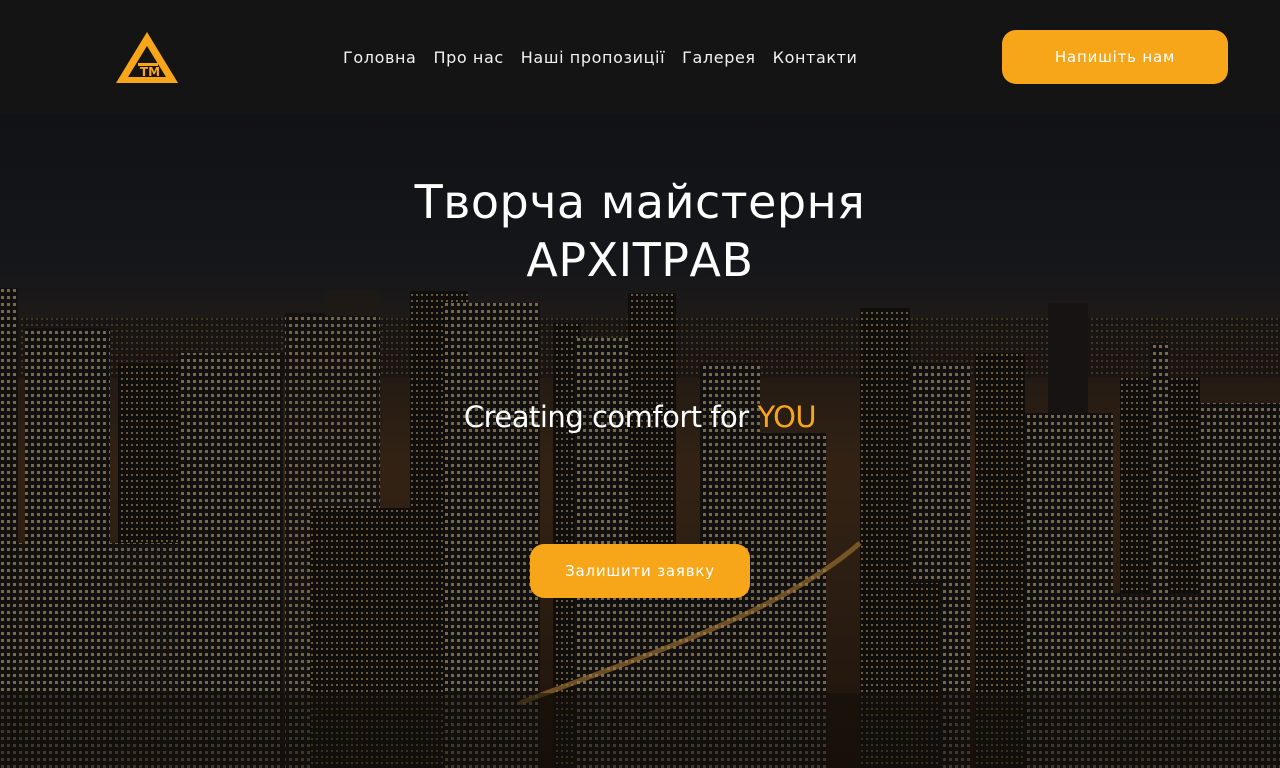  Describe the element at coordinates (610, 417) in the screenshot. I see `hero-subtitle-text: Creating comfort for` at that location.